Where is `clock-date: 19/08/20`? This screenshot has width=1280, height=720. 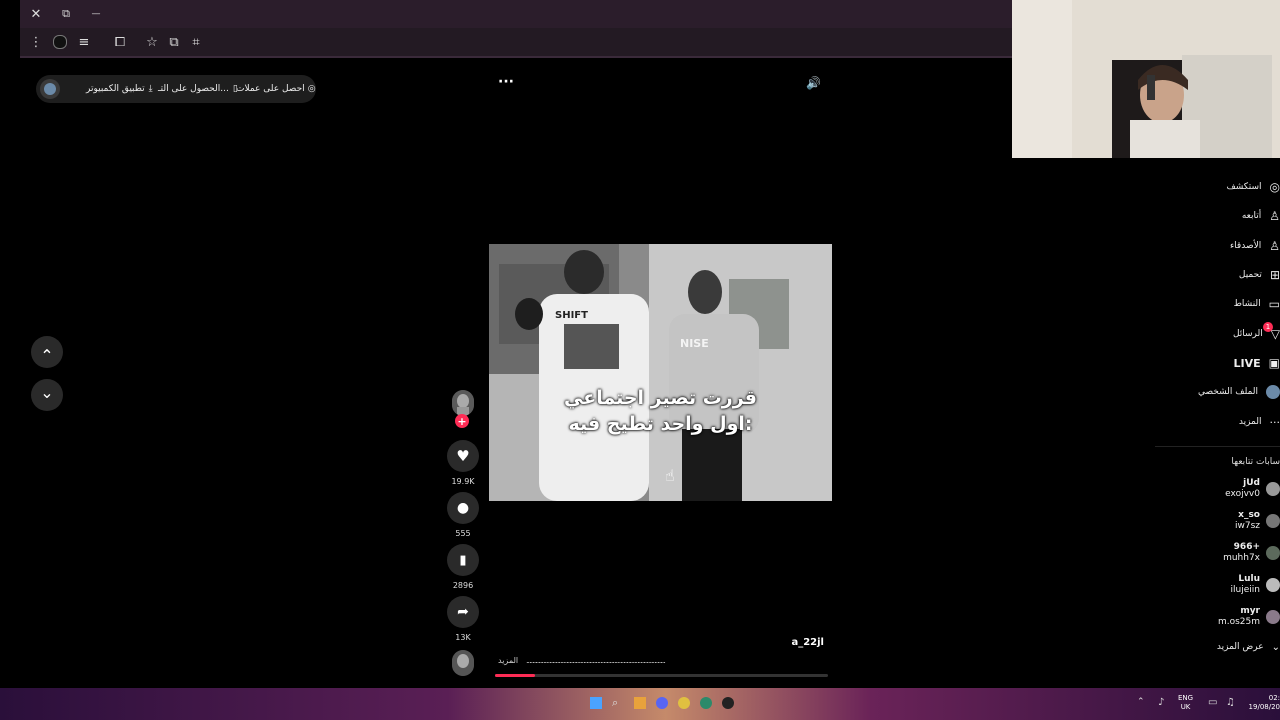
clock-date: 19/08/20 is located at coordinates (1264, 707).